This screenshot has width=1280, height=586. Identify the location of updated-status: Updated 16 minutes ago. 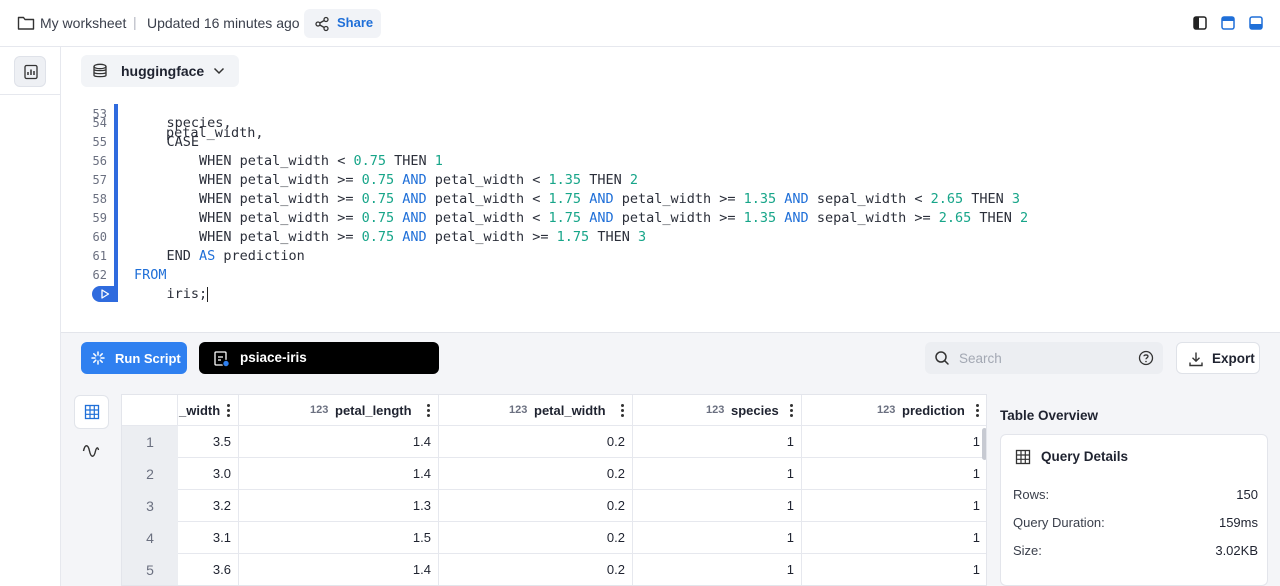
(223, 23).